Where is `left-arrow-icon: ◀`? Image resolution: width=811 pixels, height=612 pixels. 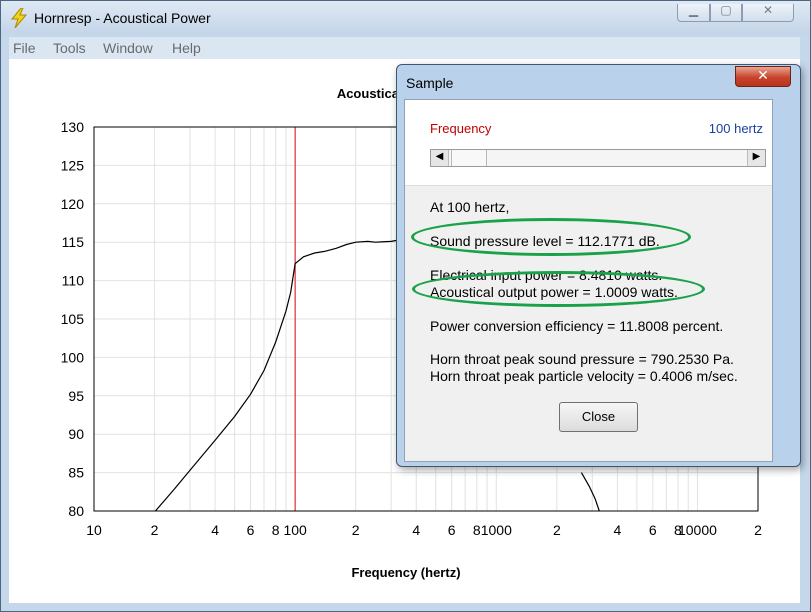 left-arrow-icon: ◀ is located at coordinates (439, 156).